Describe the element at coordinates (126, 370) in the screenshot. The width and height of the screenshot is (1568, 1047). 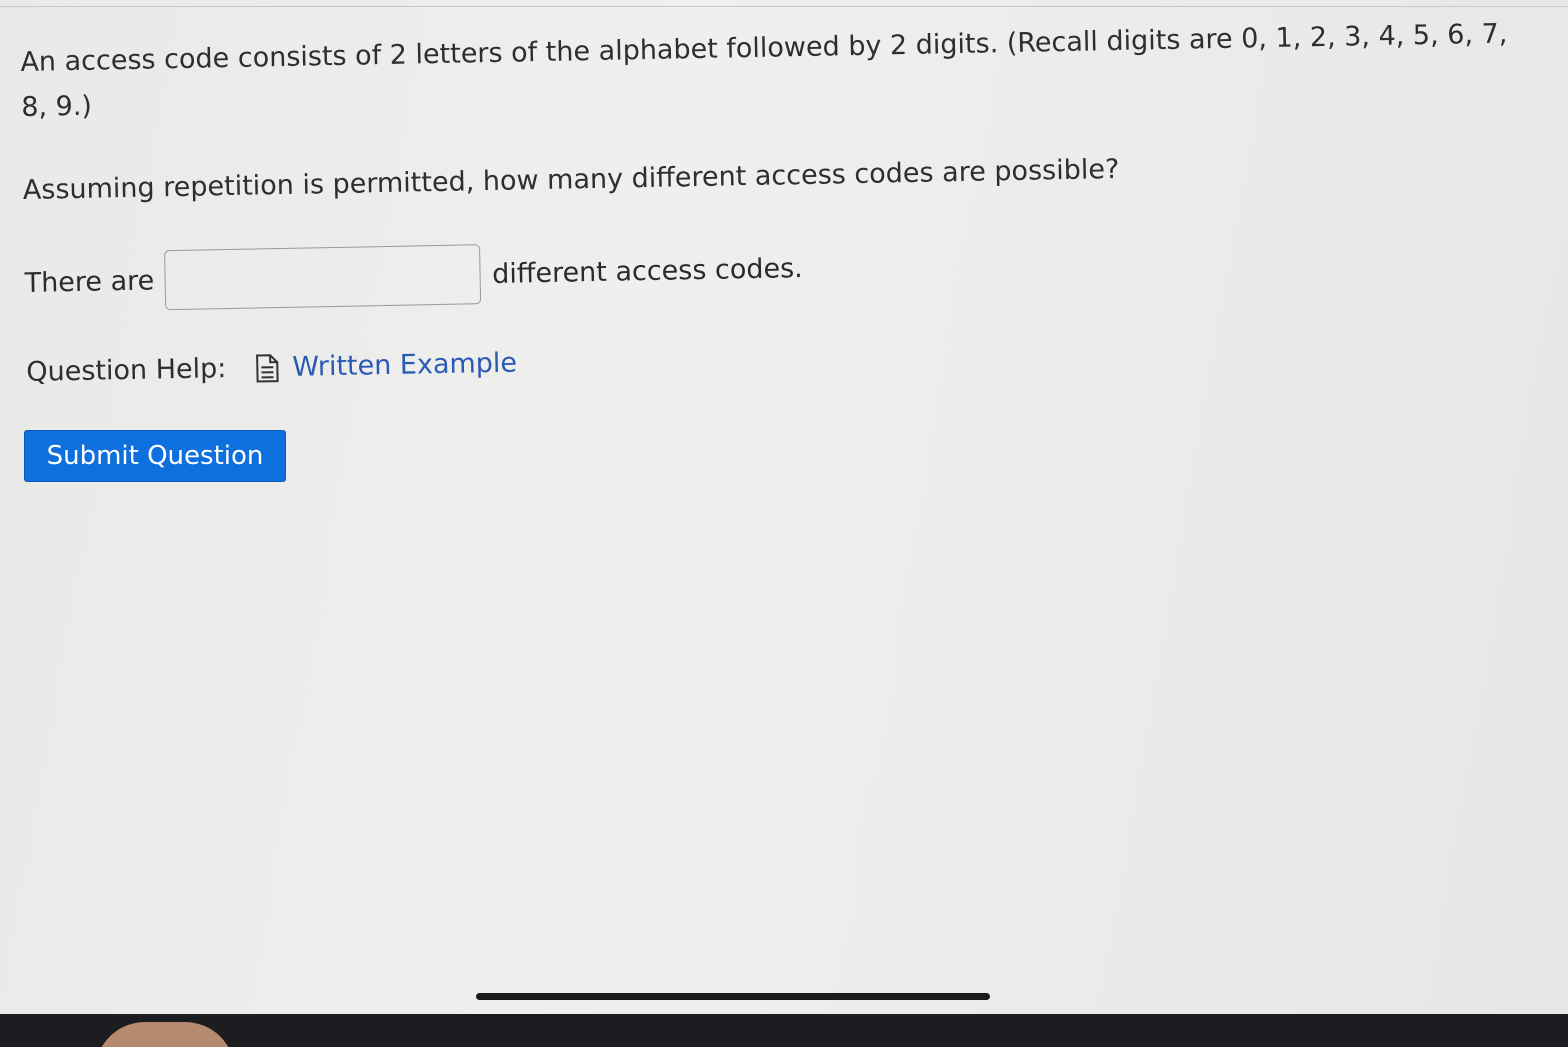
I see `question-help-label: Question Help:` at that location.